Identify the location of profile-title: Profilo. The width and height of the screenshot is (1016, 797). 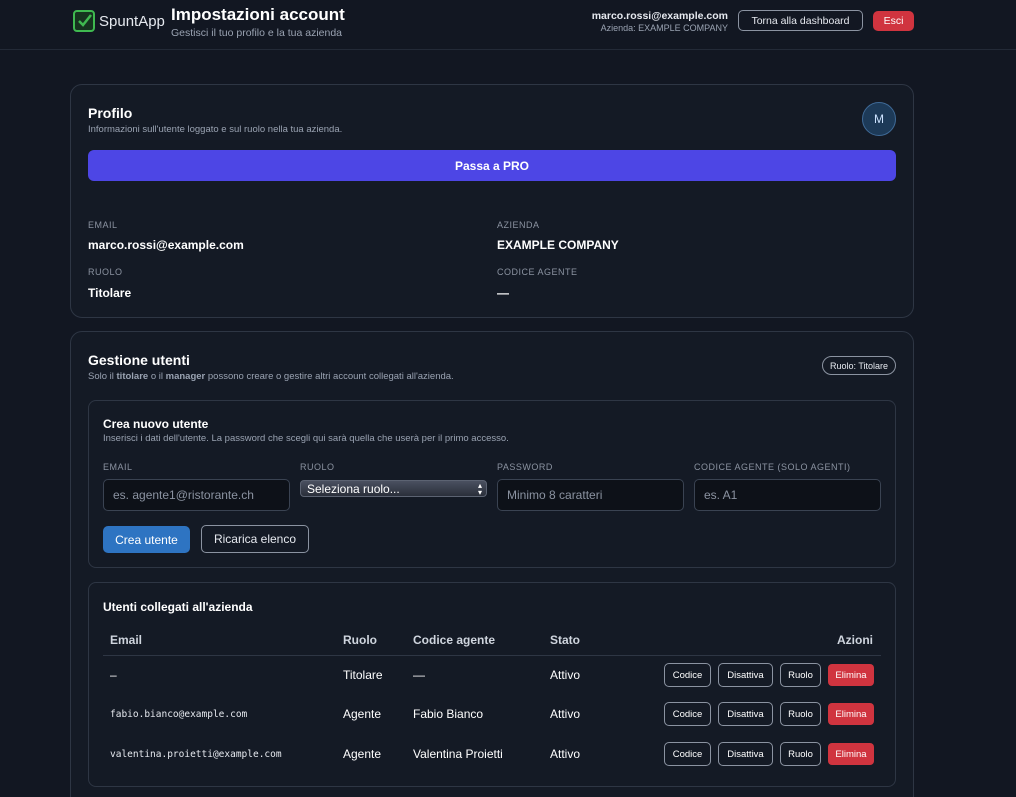
(110, 113).